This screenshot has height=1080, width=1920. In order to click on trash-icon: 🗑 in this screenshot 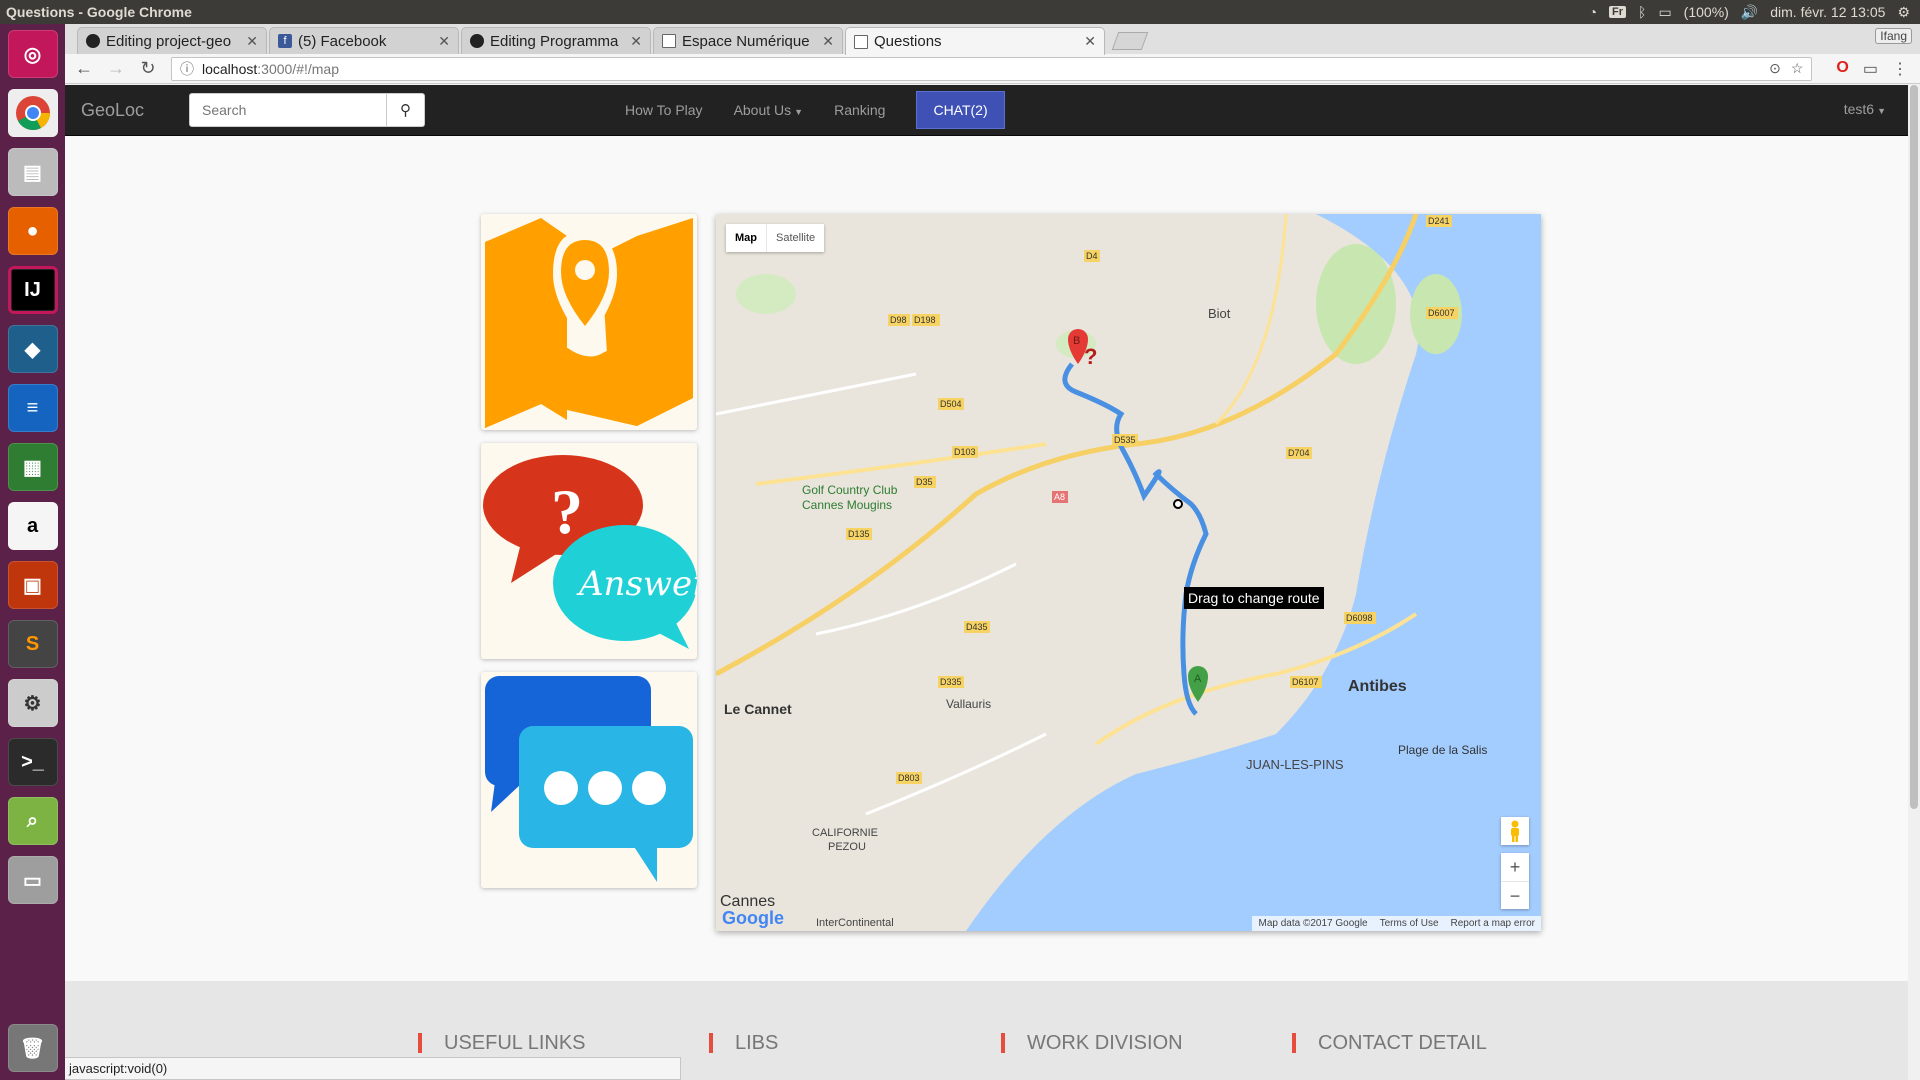, I will do `click(32, 1048)`.